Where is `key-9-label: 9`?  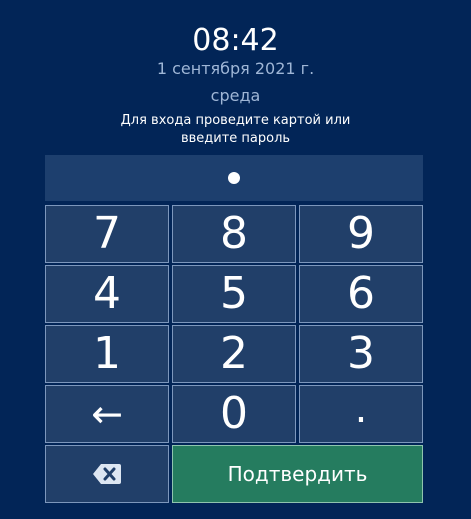
key-9-label: 9 is located at coordinates (361, 233).